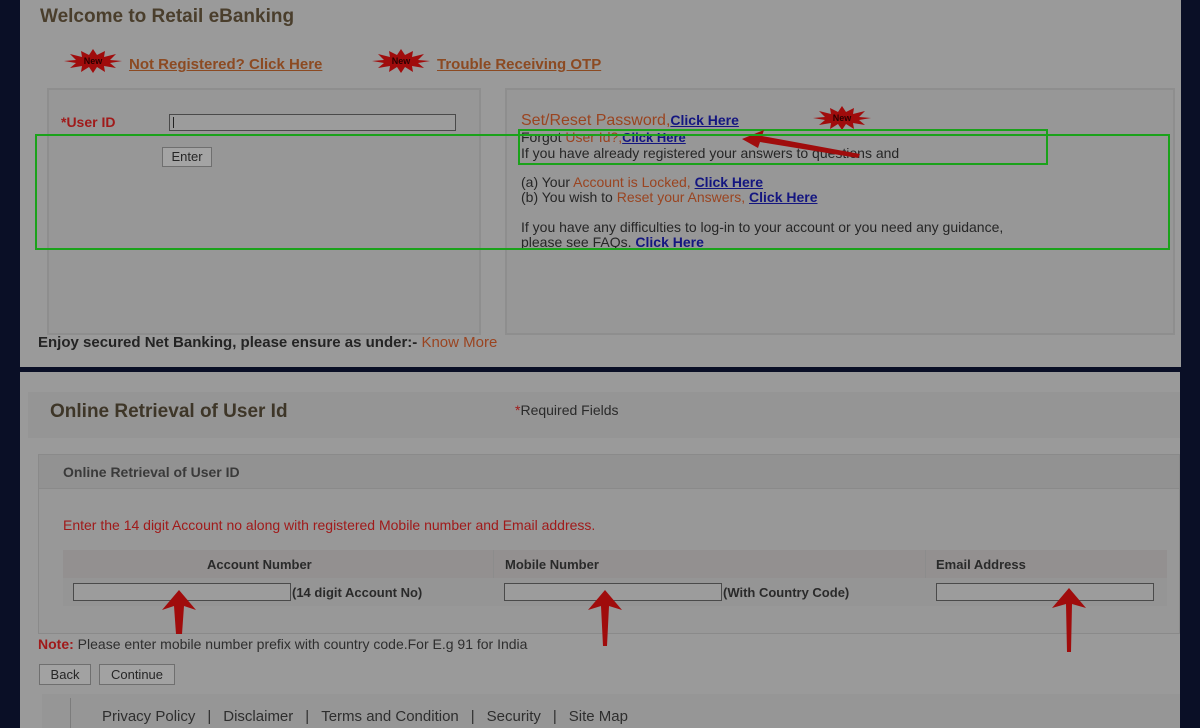 This screenshot has width=1200, height=728. What do you see at coordinates (312, 122) in the screenshot?
I see `user-id-input` at bounding box center [312, 122].